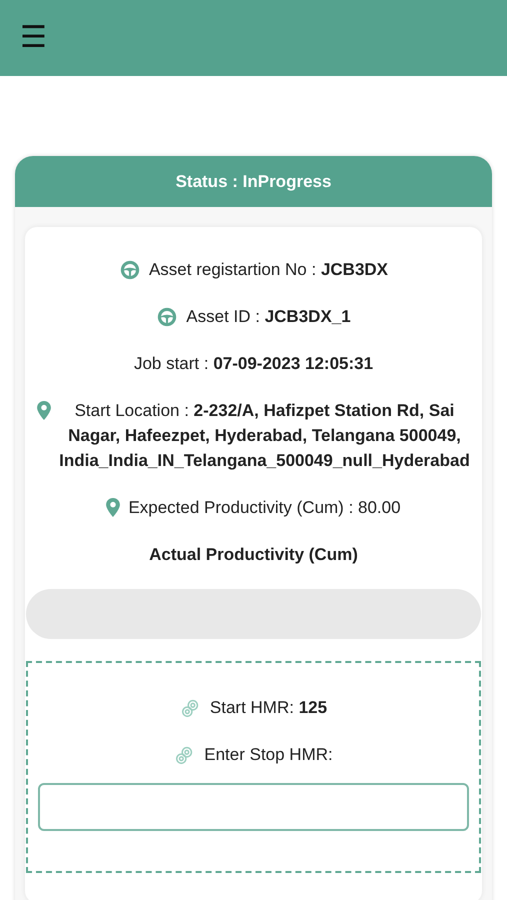 The width and height of the screenshot is (507, 900). What do you see at coordinates (254, 182) in the screenshot?
I see `status-title: Status : InProgress` at bounding box center [254, 182].